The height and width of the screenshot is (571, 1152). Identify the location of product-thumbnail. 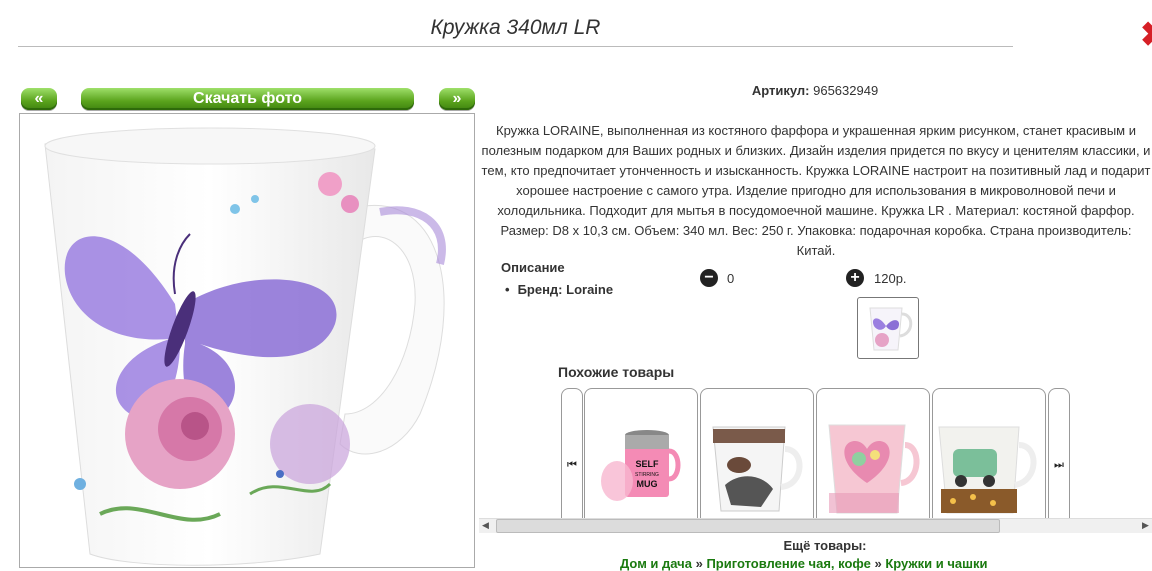
(888, 328).